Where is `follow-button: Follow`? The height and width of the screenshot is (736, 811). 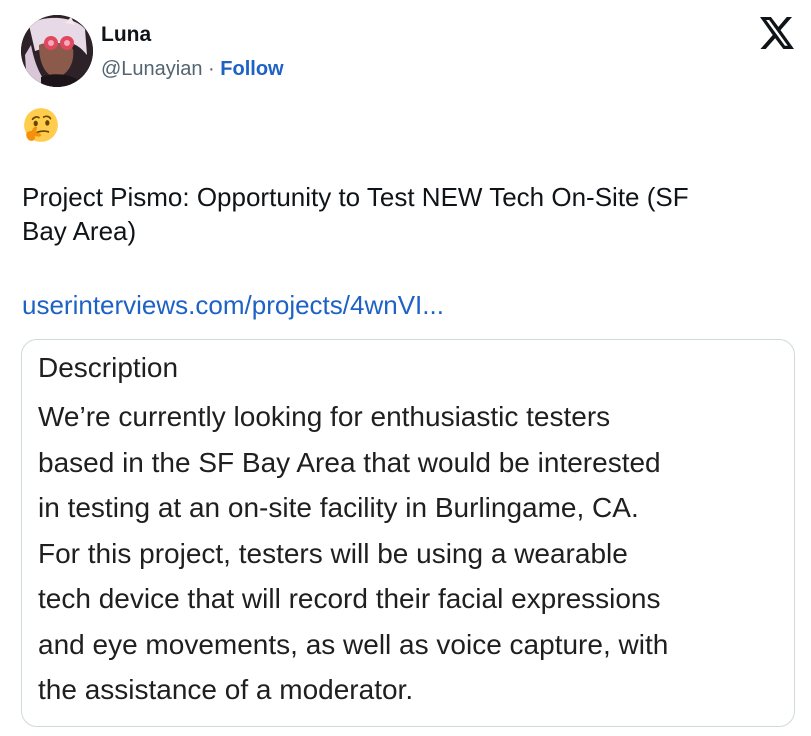
follow-button: Follow is located at coordinates (251, 69).